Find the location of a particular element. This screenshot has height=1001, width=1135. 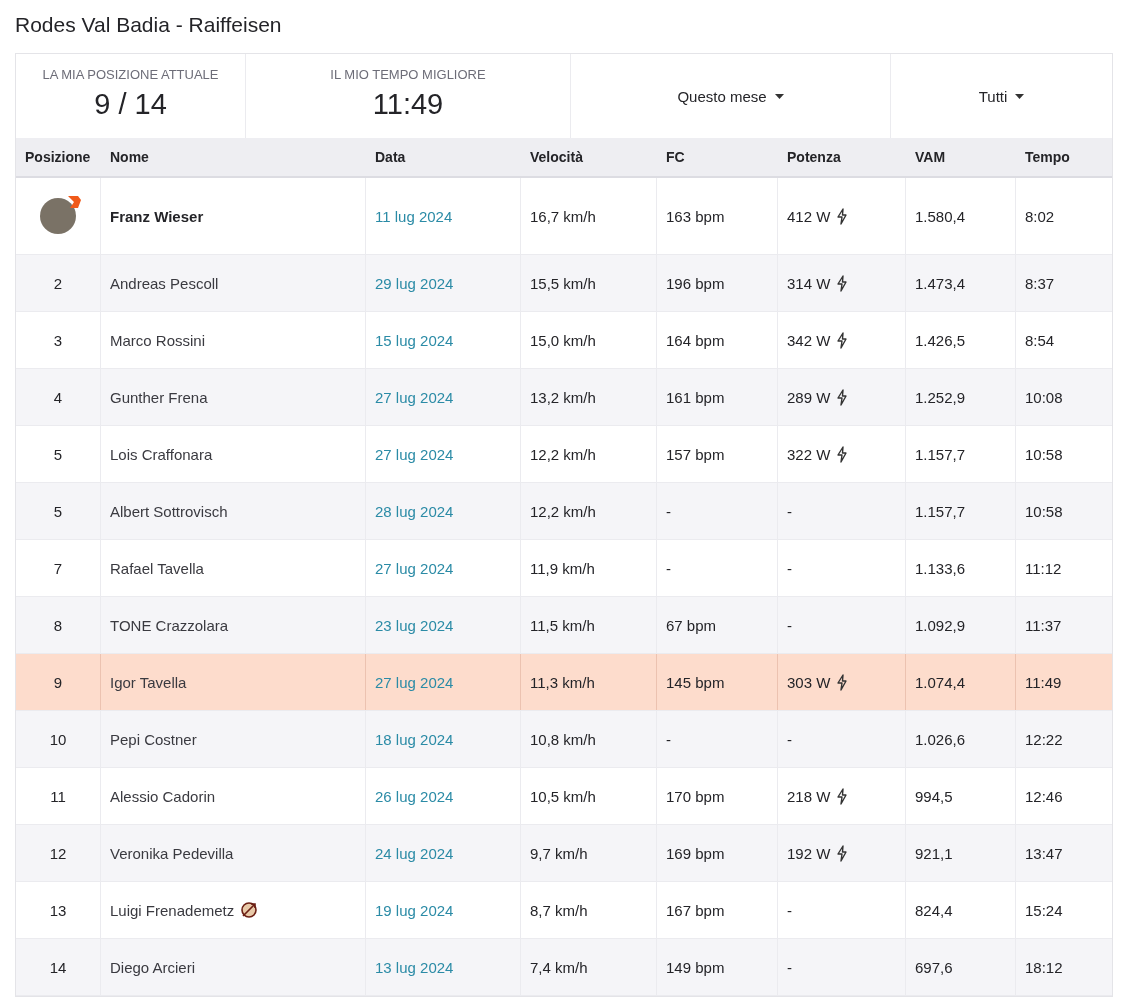

power-text: 314 W is located at coordinates (809, 283).